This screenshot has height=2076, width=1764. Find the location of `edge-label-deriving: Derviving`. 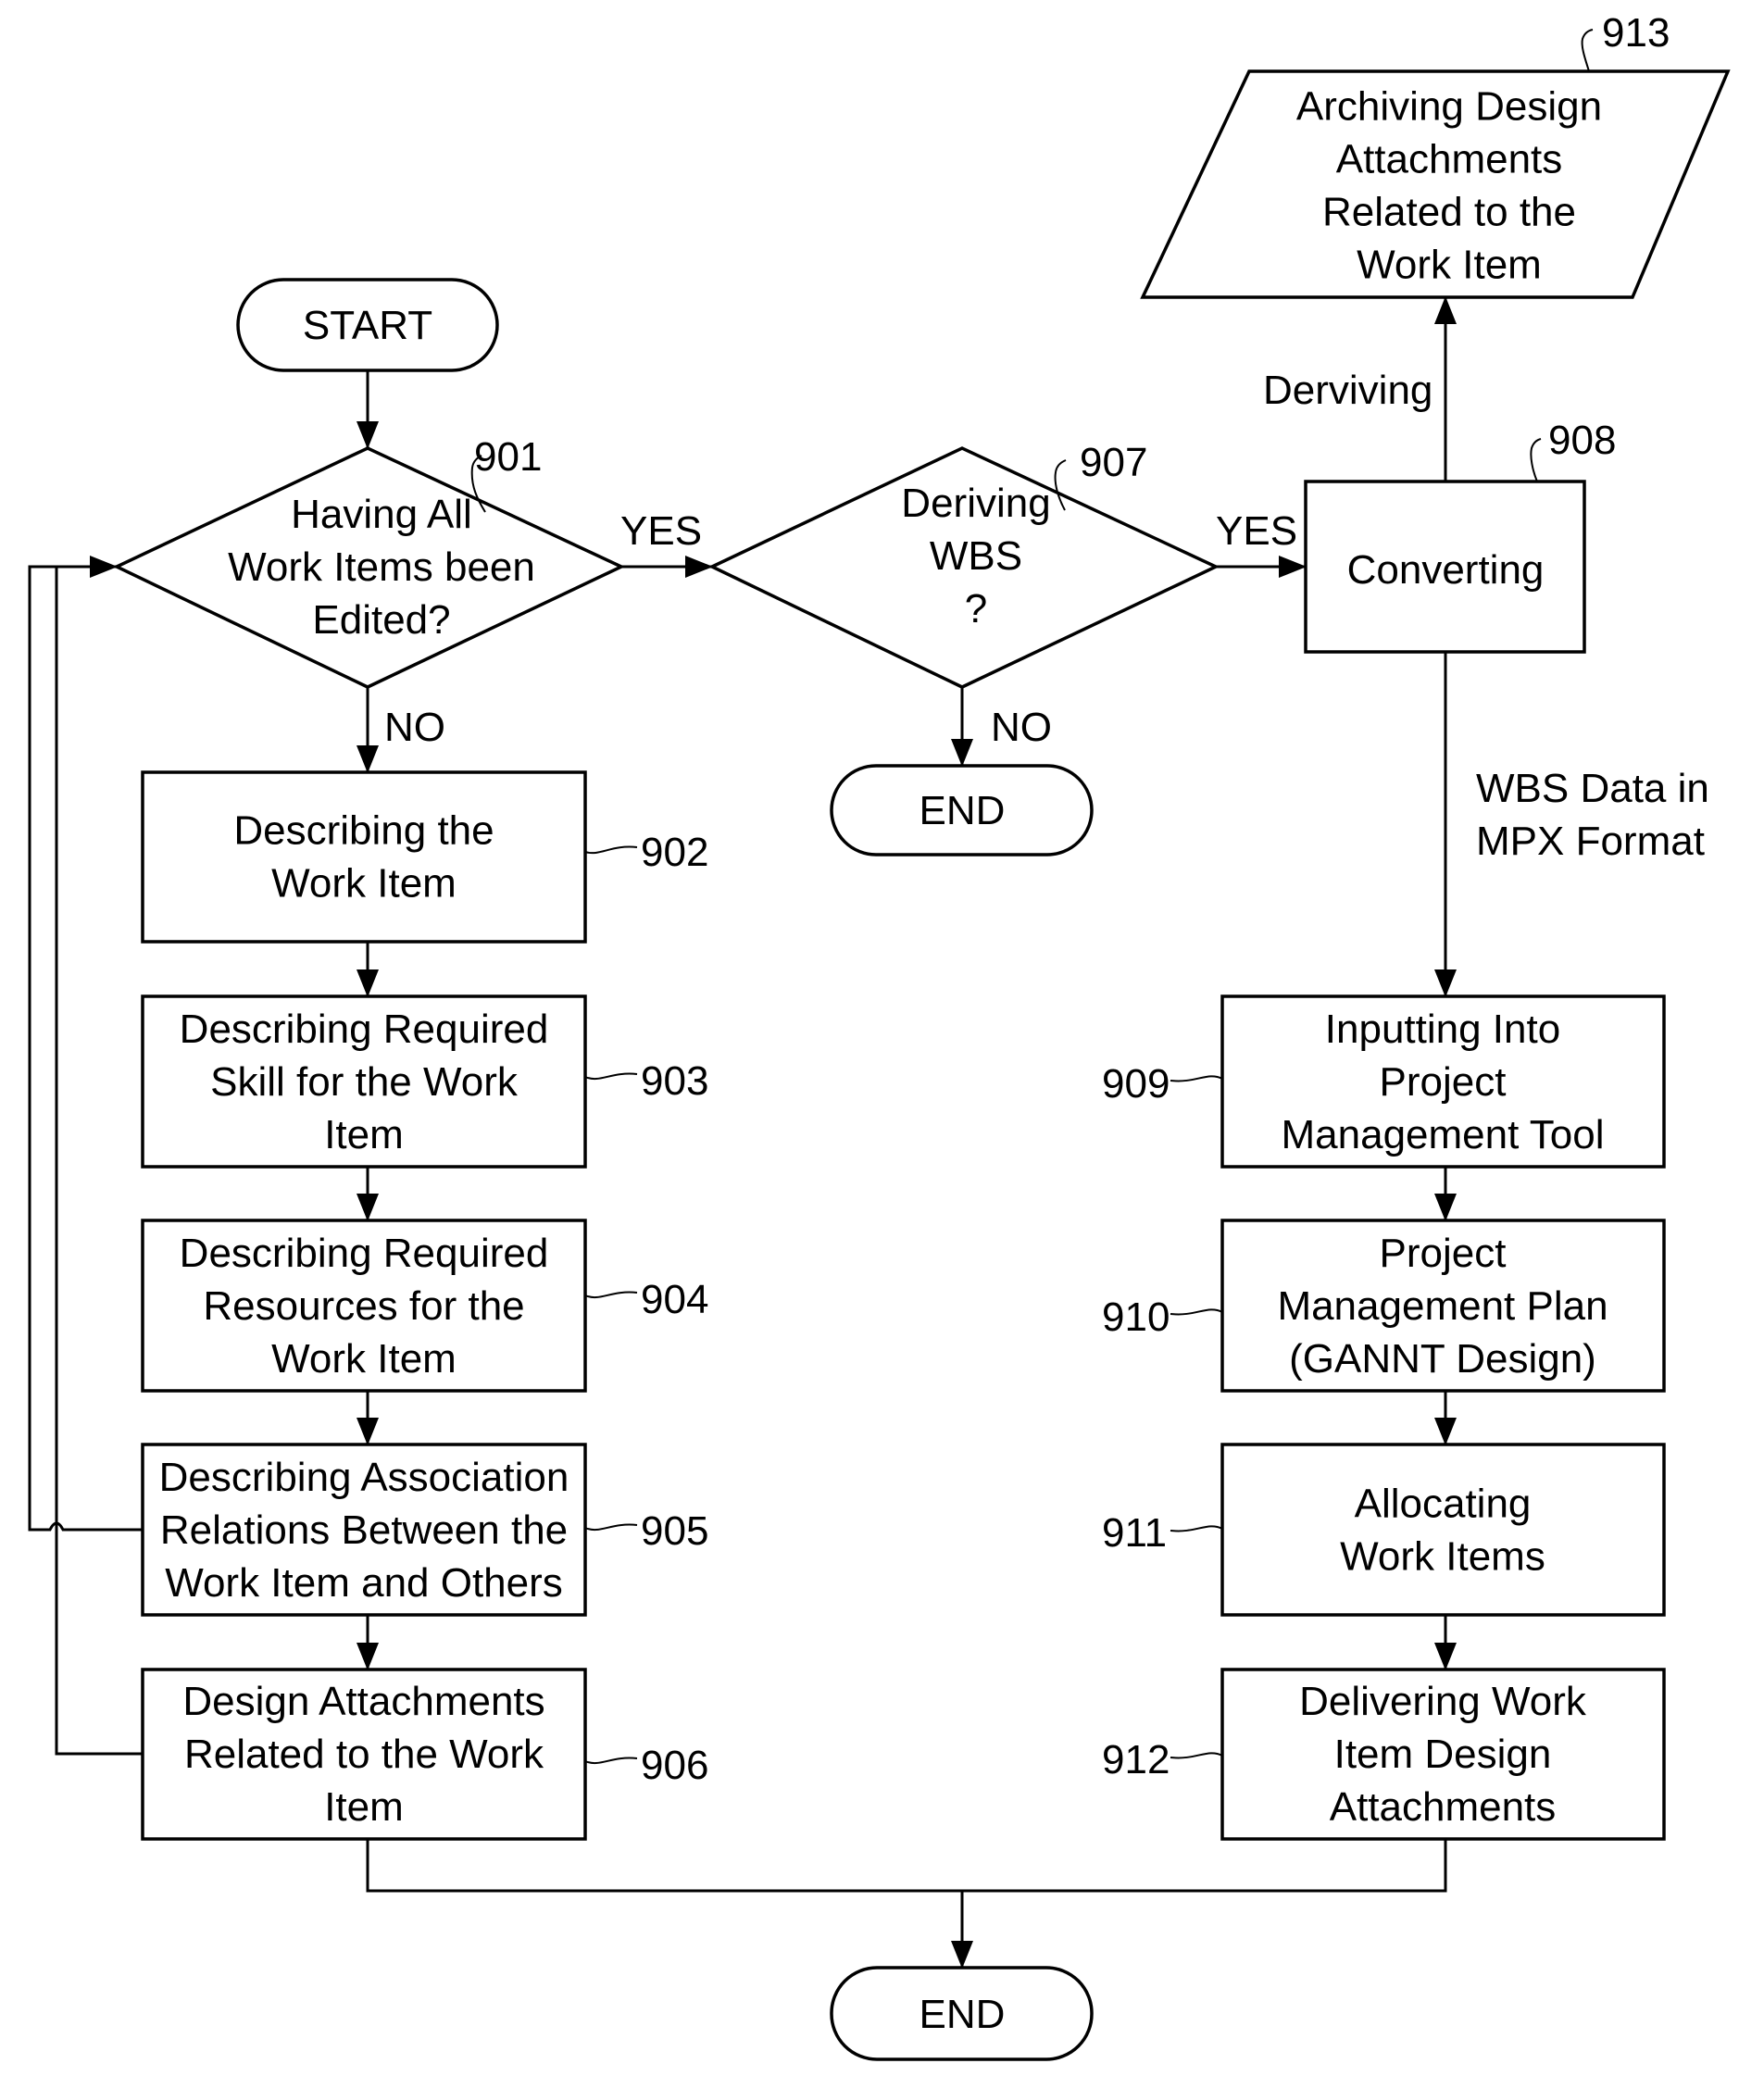

edge-label-deriving: Derviving is located at coordinates (1348, 390).